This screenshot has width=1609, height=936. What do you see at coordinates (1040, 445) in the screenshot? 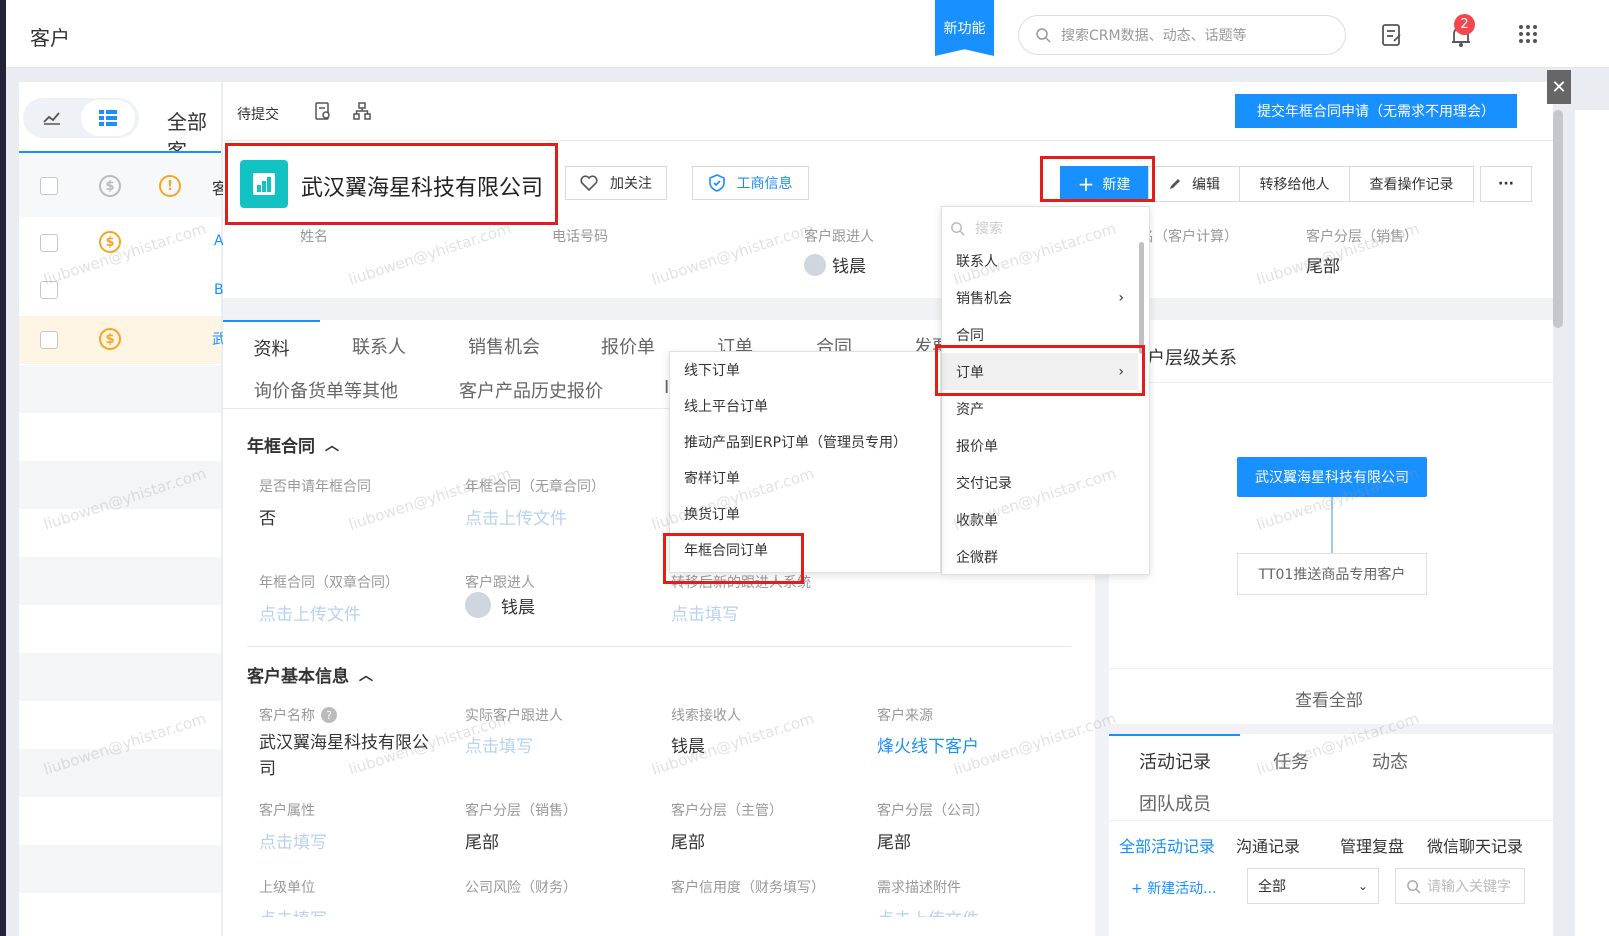
I see `menu-item-quote: 报价单` at bounding box center [1040, 445].